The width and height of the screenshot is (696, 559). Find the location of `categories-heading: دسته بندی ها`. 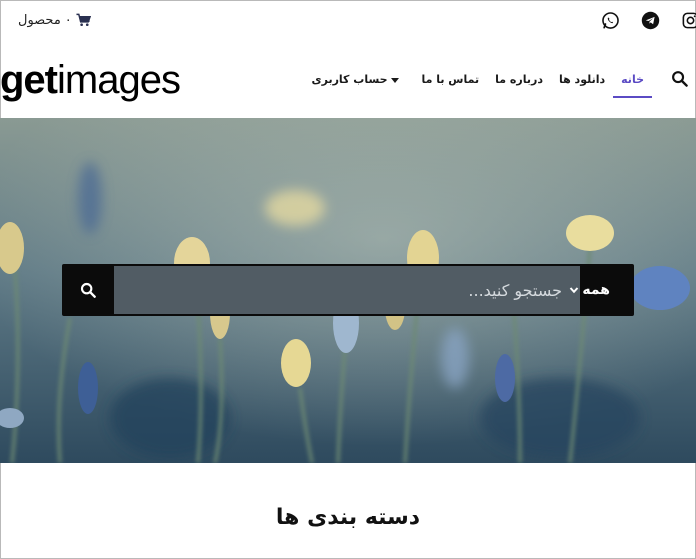

categories-heading: دسته بندی ها is located at coordinates (348, 517).